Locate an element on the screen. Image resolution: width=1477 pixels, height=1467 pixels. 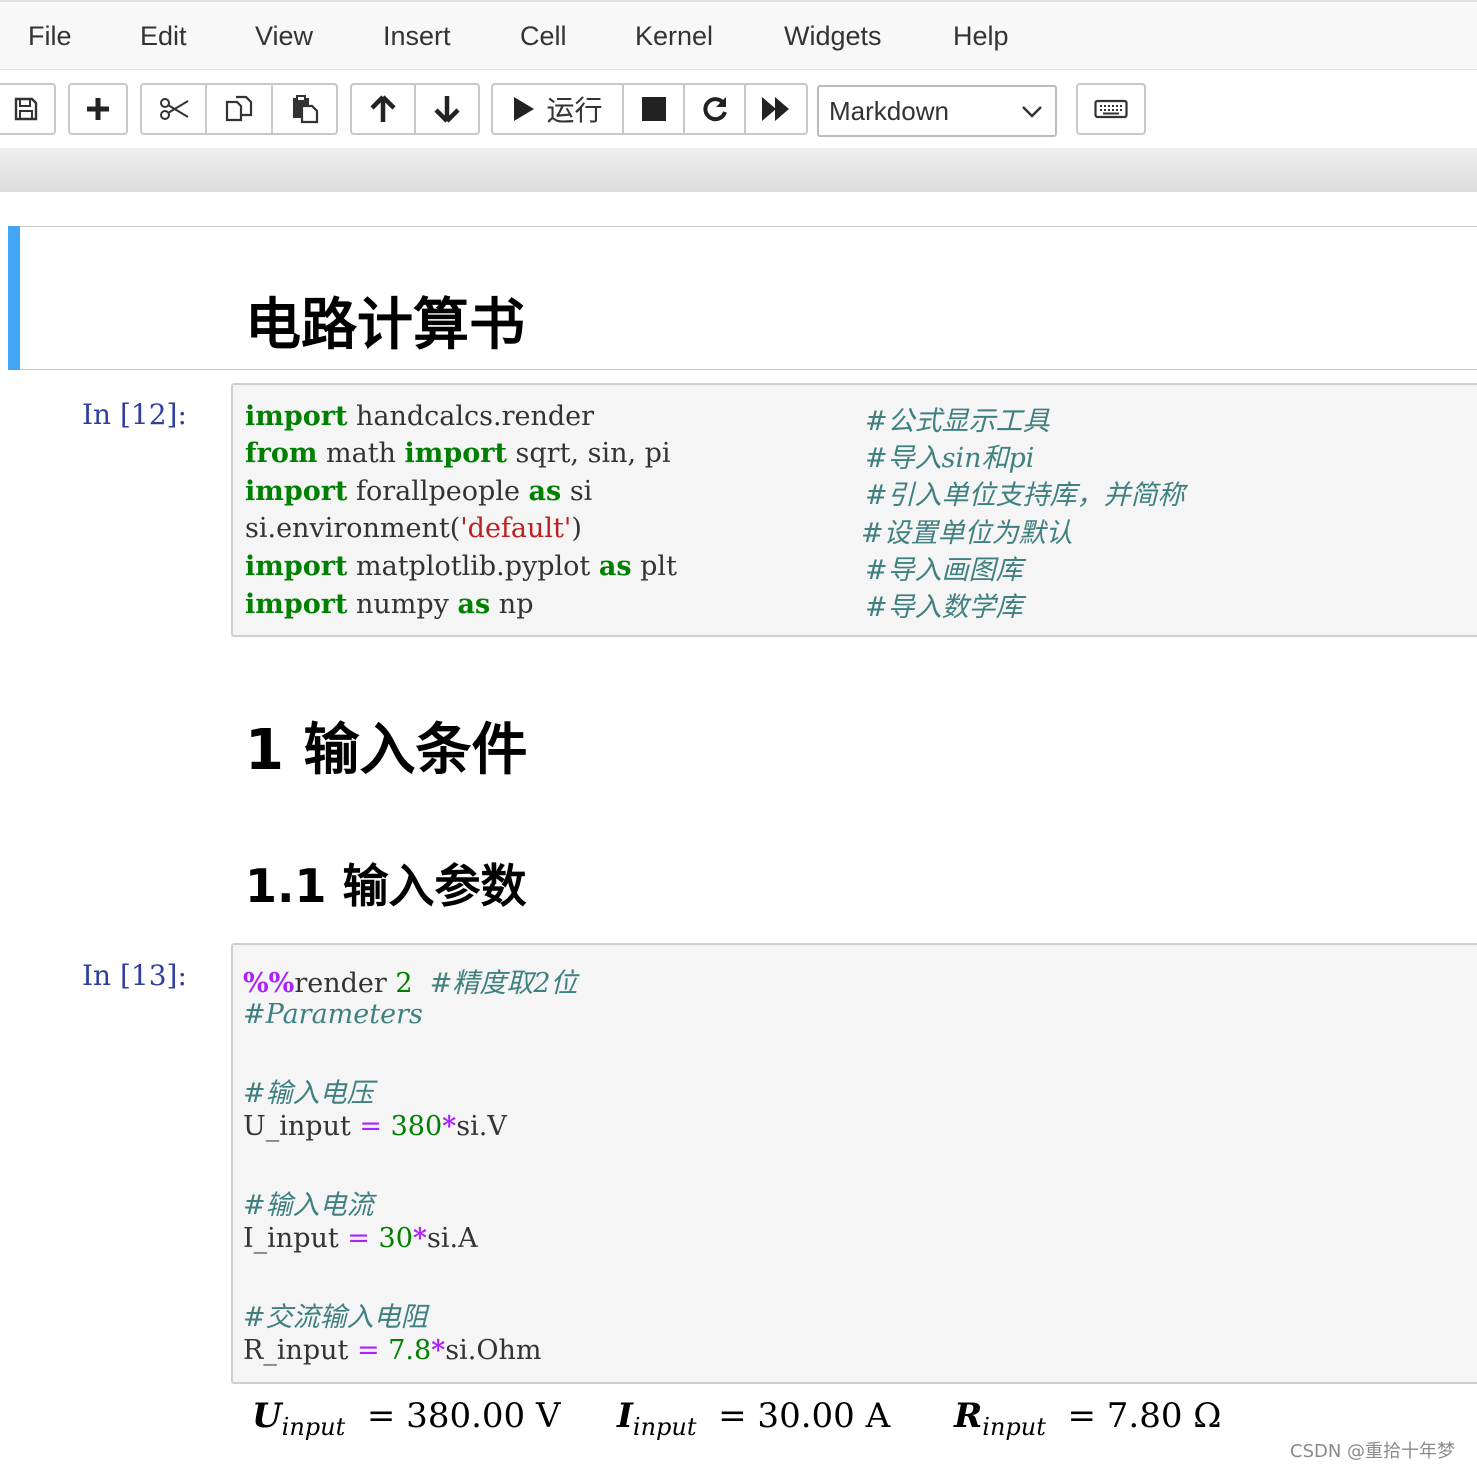
interrupt-button is located at coordinates (653, 109).